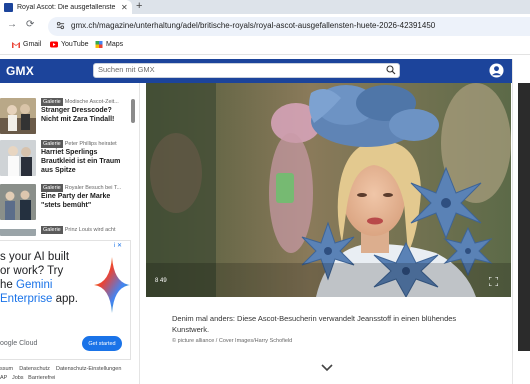  I want to click on bookmark-gmail: Gmail, so click(26, 44).